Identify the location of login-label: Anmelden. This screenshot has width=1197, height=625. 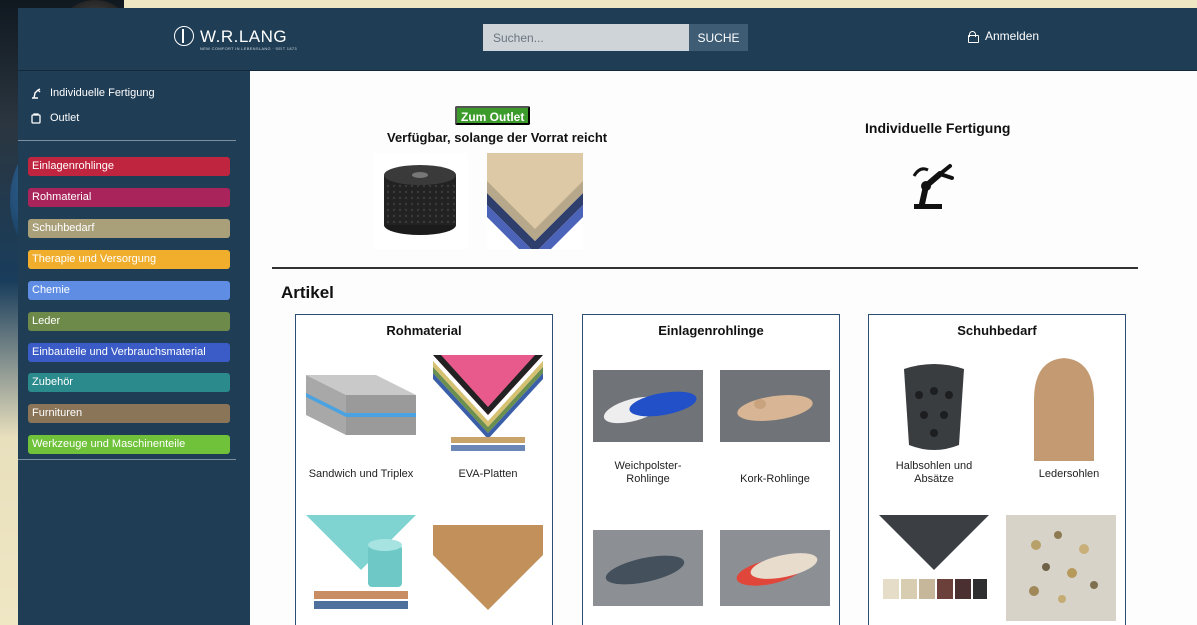
(1012, 36).